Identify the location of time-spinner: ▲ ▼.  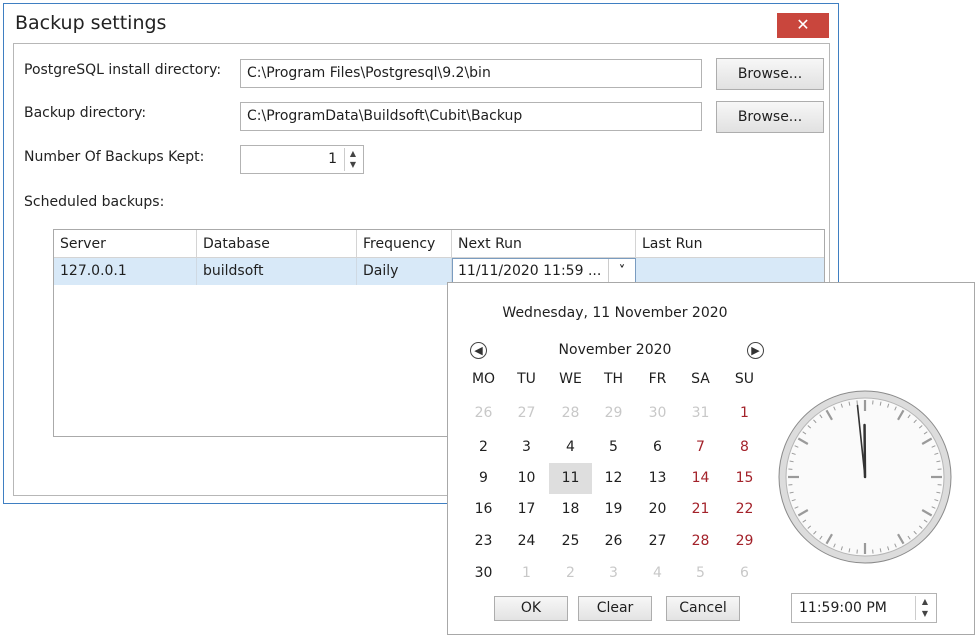
(924, 608).